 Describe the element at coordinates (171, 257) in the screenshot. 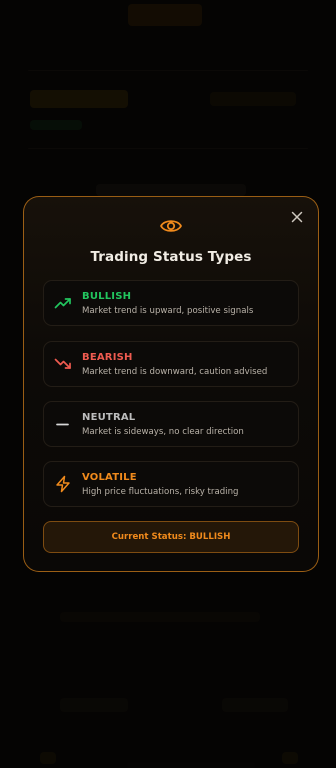

I see `modal-title: Trading Status Types` at that location.